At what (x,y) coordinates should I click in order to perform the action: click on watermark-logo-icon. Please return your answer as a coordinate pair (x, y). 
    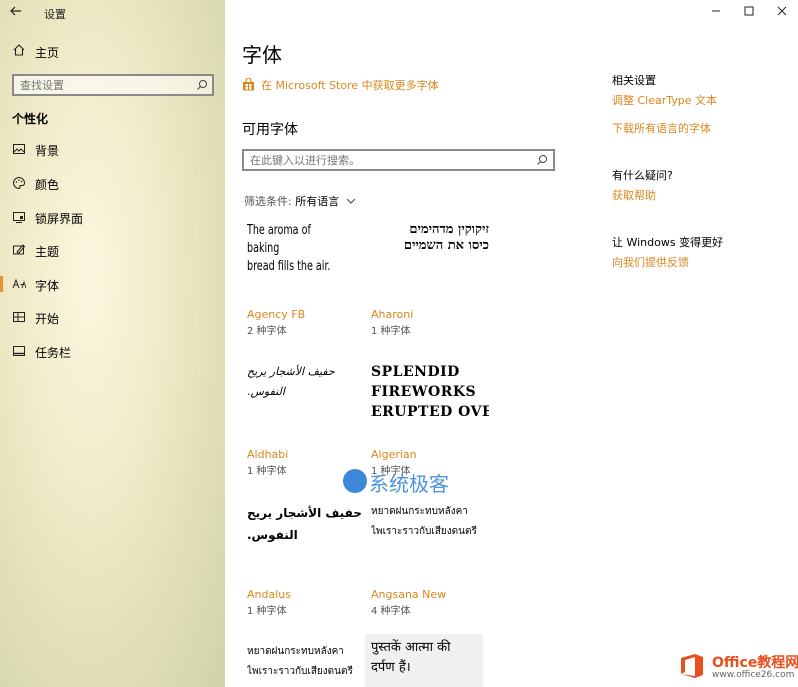
    Looking at the image, I should click on (355, 481).